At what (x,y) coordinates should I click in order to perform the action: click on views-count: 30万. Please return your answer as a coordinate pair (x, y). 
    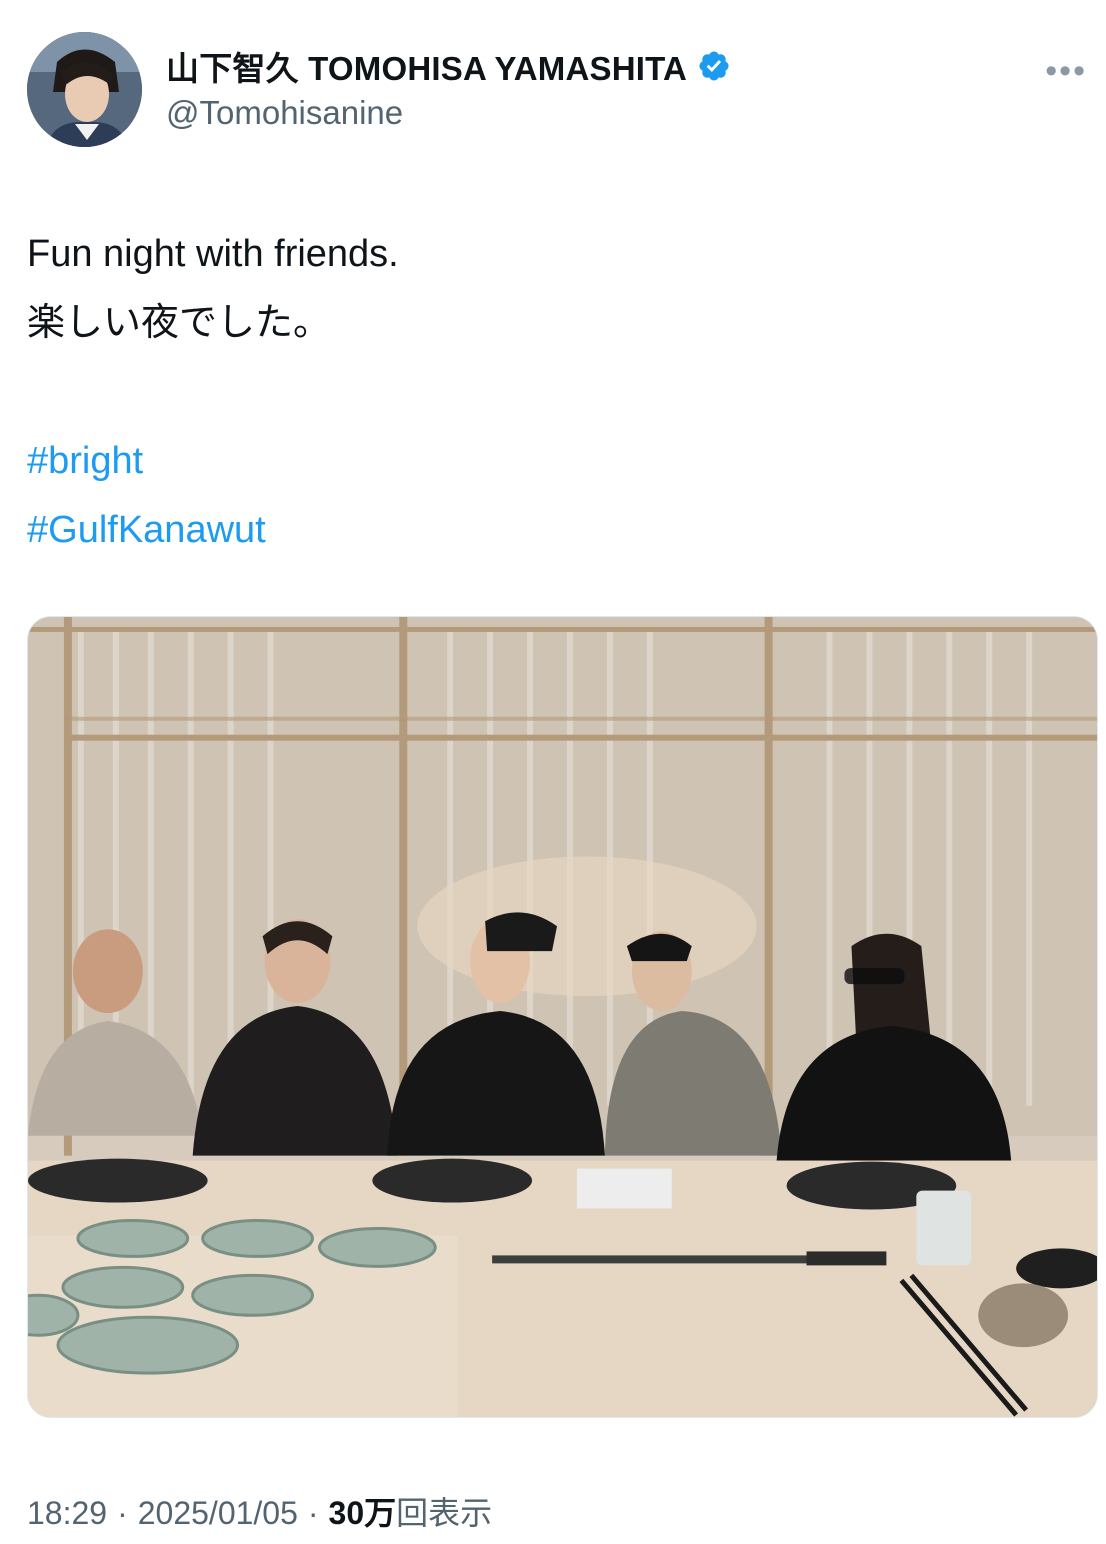
    Looking at the image, I should click on (362, 1513).